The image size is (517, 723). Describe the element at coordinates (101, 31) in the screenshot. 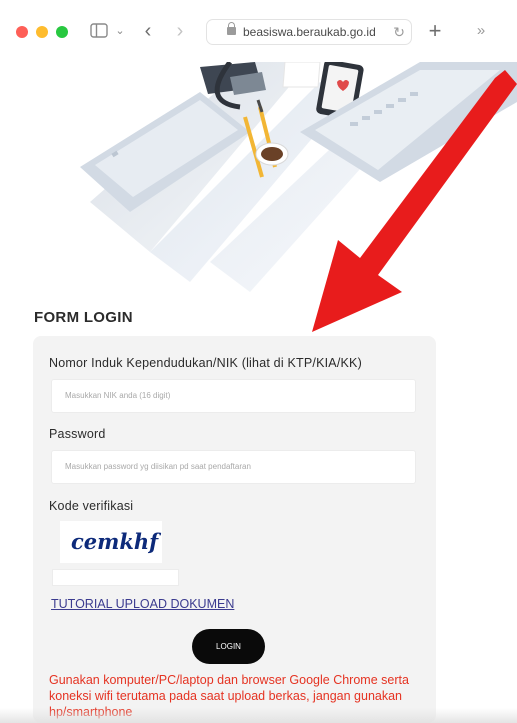

I see `sidebar-icon` at that location.